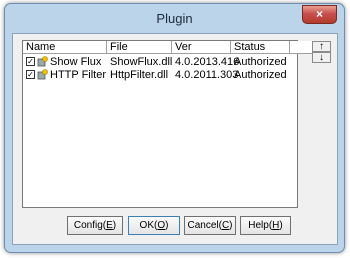 The height and width of the screenshot is (258, 350). What do you see at coordinates (207, 62) in the screenshot?
I see `plugin-ver: 4.0.2013.416` at bounding box center [207, 62].